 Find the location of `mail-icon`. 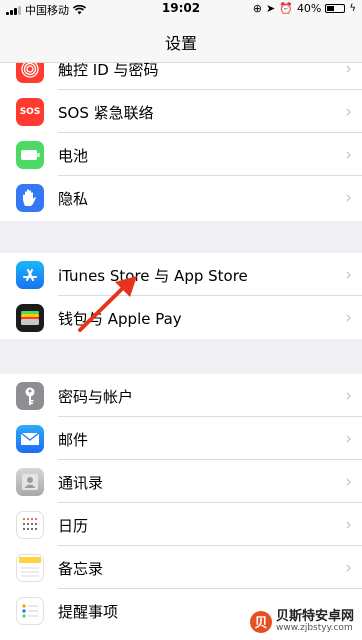

mail-icon is located at coordinates (30, 439).